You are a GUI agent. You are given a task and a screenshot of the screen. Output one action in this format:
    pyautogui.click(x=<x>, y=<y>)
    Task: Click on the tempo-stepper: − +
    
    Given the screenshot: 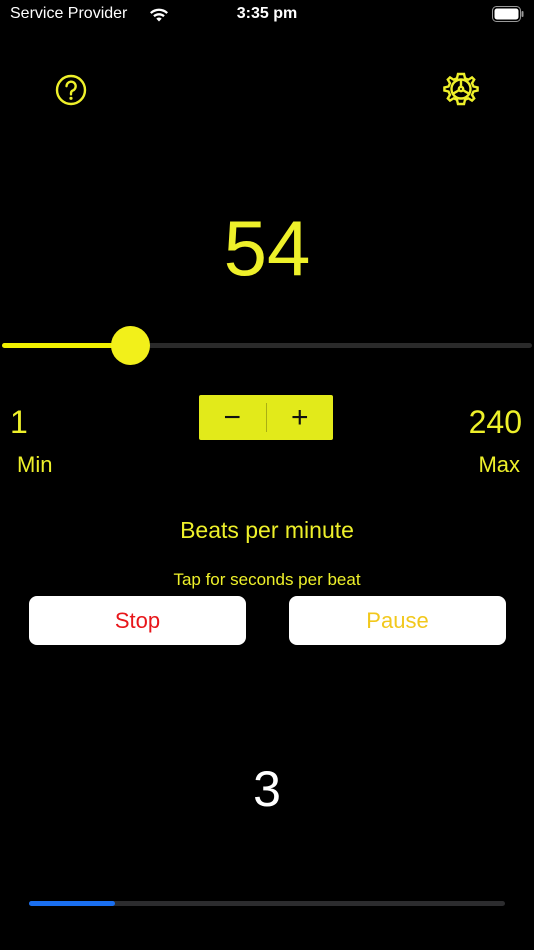 What is the action you would take?
    pyautogui.click(x=266, y=417)
    